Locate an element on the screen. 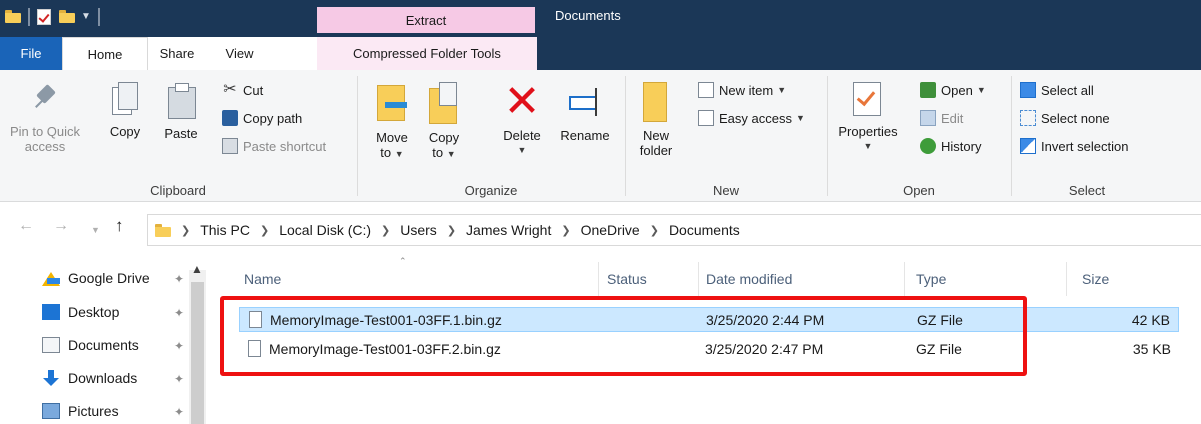 This screenshot has height=424, width=1201. new-folder-button: New folder is located at coordinates (656, 120).